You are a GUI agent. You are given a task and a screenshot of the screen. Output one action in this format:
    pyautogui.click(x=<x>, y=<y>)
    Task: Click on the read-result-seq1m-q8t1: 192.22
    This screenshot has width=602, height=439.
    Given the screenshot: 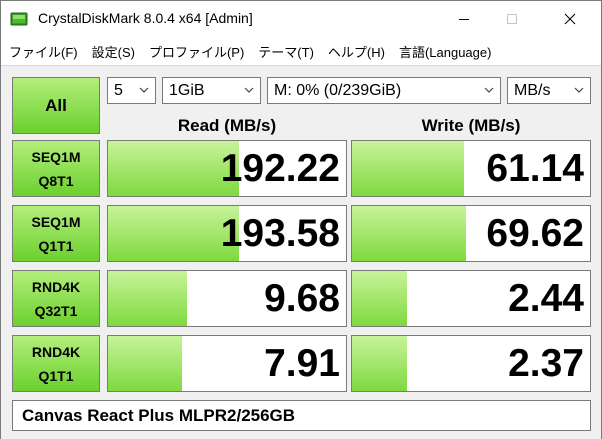 What is the action you would take?
    pyautogui.click(x=227, y=168)
    